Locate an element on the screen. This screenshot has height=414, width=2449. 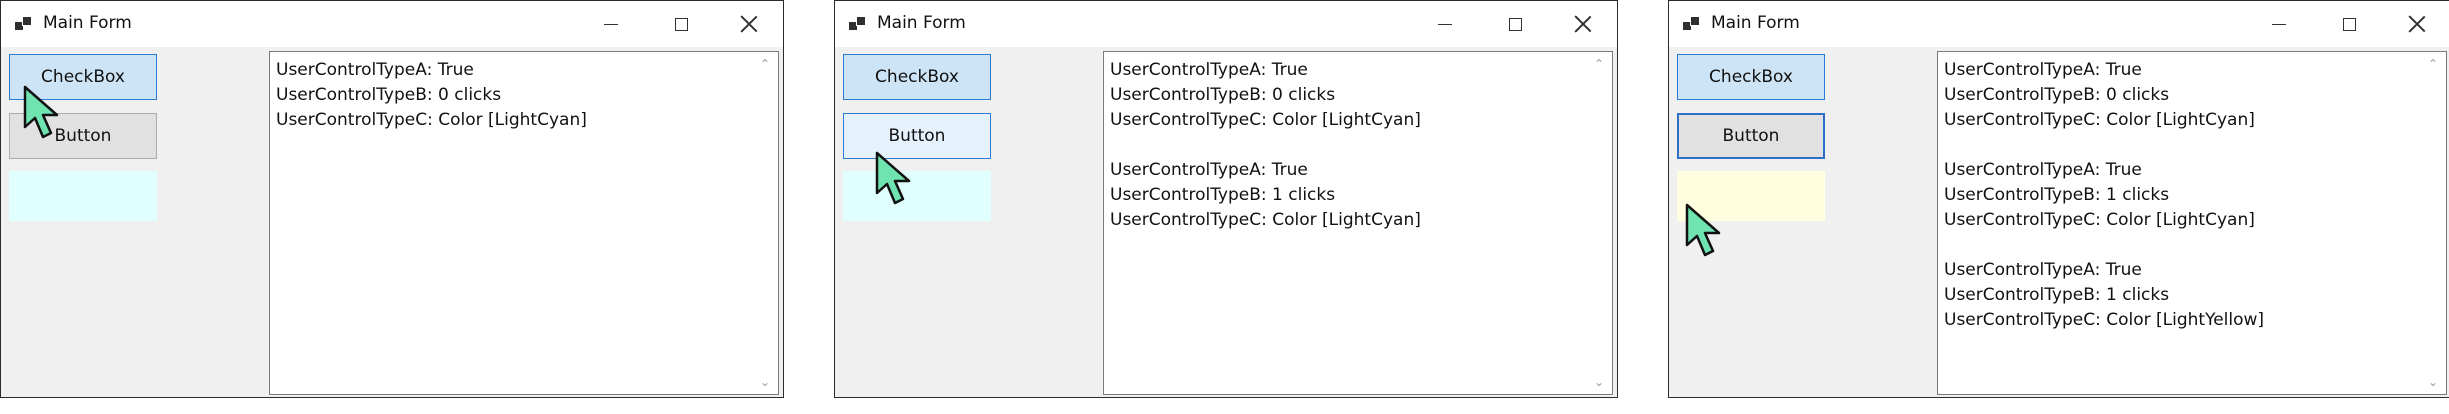
output-line: UserControlTypeC: Color [LightYellow] is located at coordinates (2104, 320).